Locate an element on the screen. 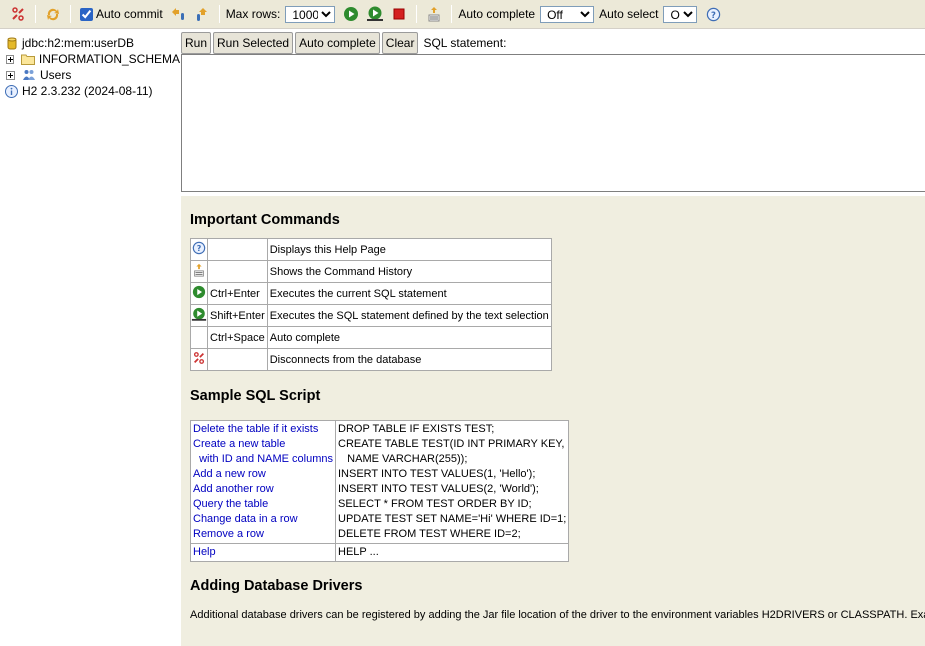  rollback-icon is located at coordinates (202, 14).